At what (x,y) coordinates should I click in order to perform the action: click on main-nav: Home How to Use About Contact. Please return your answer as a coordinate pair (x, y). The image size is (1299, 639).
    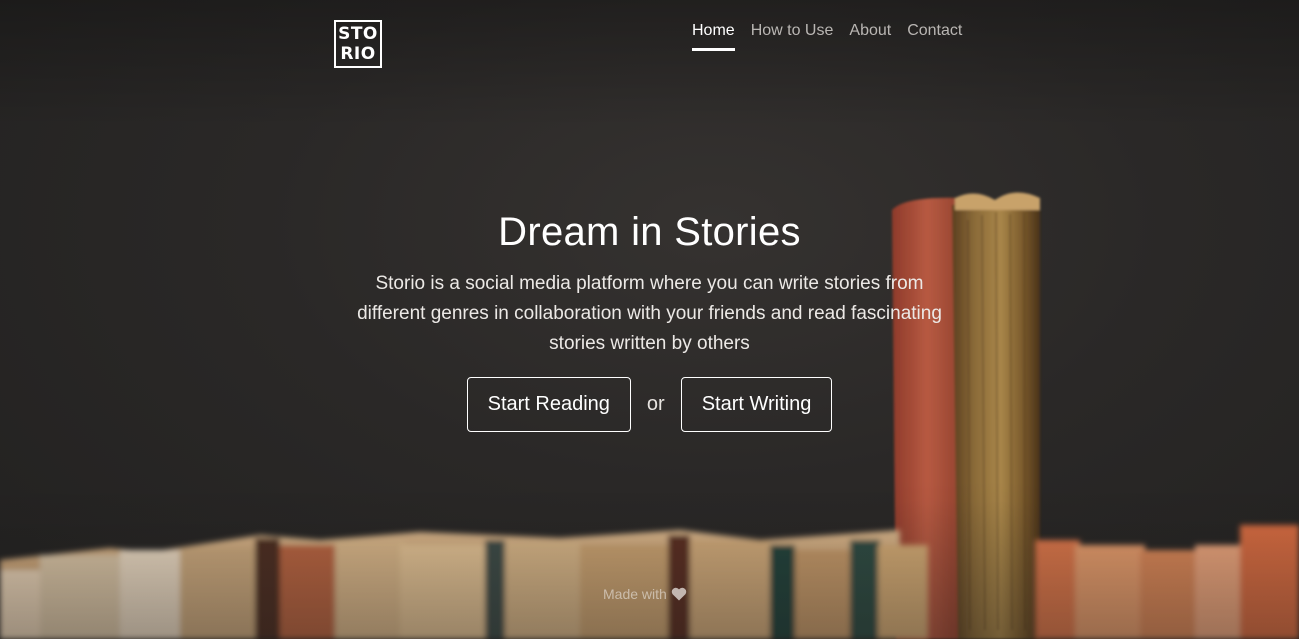
    Looking at the image, I should click on (827, 36).